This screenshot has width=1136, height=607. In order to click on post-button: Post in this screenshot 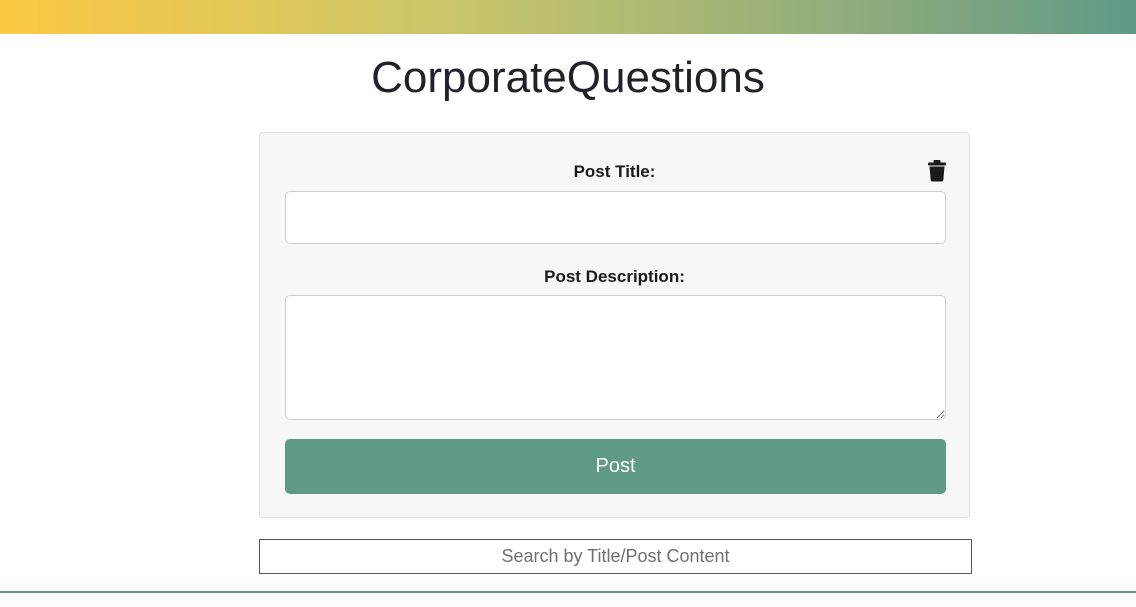, I will do `click(615, 466)`.